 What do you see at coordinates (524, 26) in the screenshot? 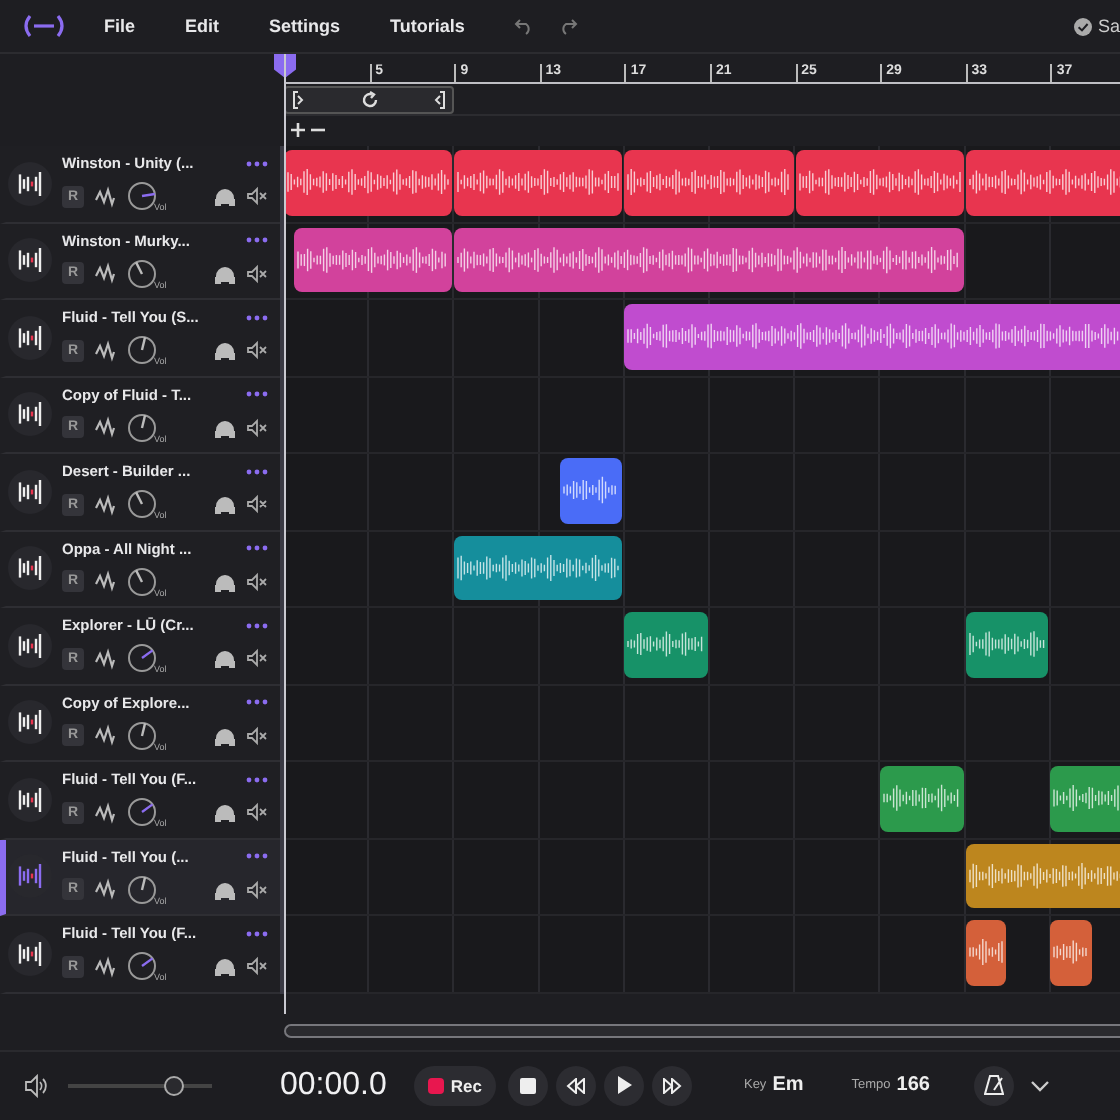
I see `undo-icon` at bounding box center [524, 26].